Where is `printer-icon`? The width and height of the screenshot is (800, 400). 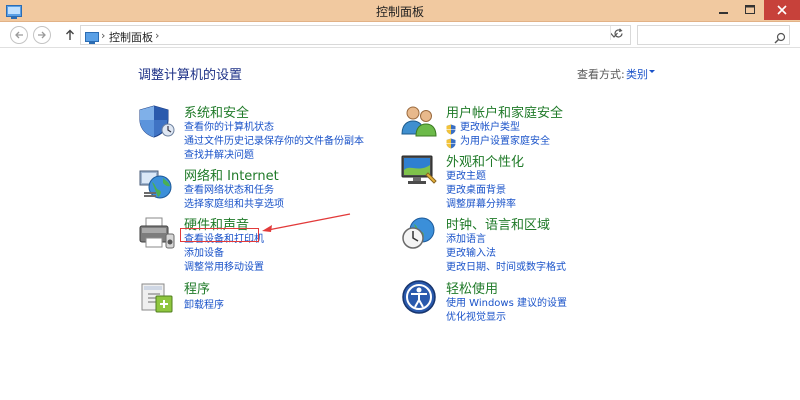 printer-icon is located at coordinates (157, 233).